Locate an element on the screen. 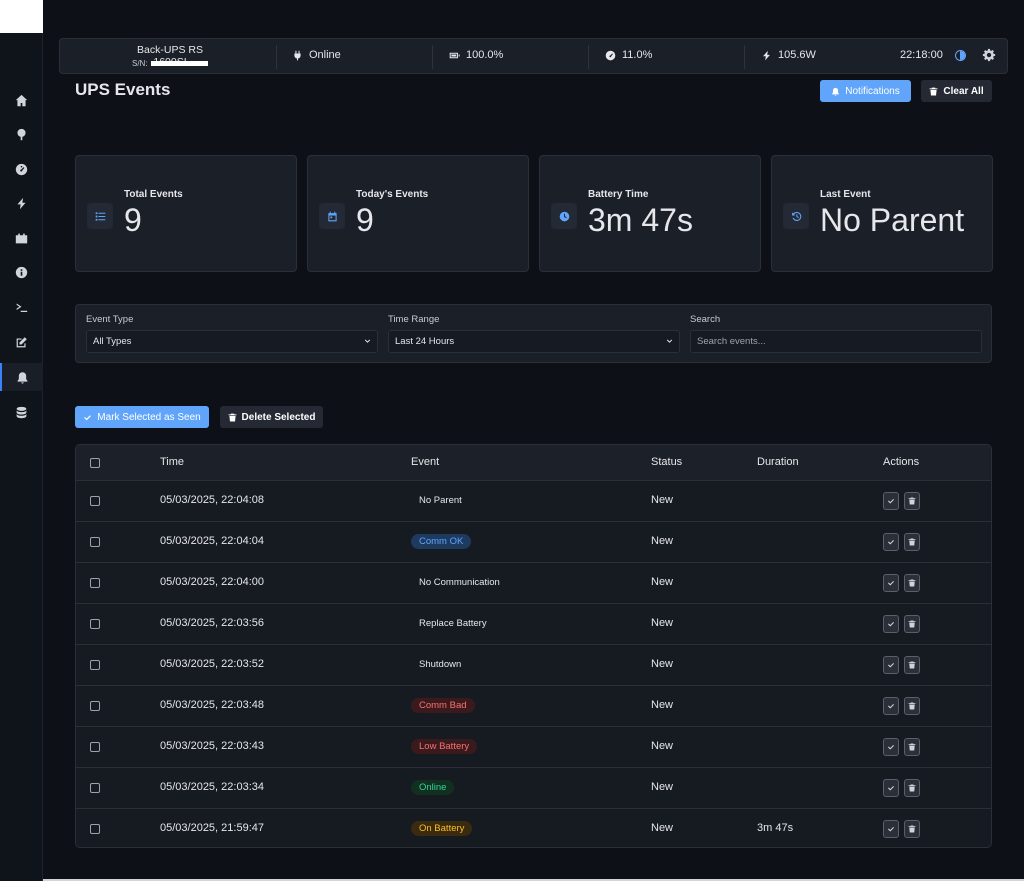 The width and height of the screenshot is (1024, 881). table-header: Time Event Status Duration Actions is located at coordinates (533, 463).